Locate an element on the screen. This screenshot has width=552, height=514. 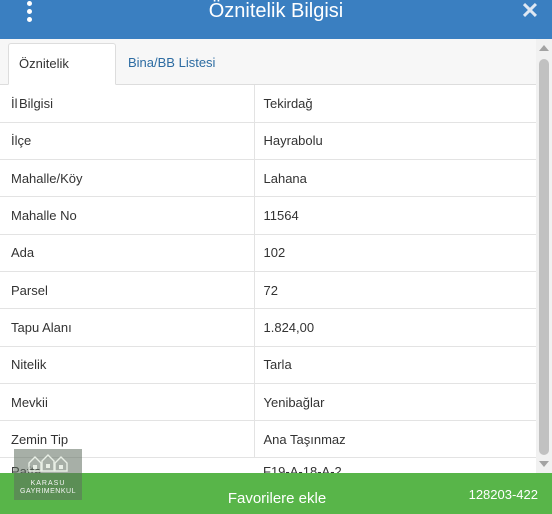
table-row: Tapu Alanı 1.824,00 is located at coordinates (268, 327).